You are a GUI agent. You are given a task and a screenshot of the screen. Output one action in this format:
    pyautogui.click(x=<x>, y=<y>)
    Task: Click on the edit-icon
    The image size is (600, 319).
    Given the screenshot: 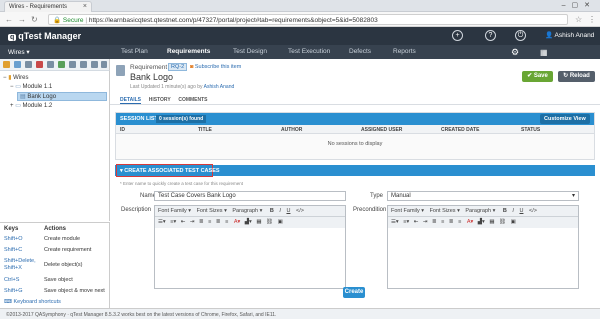 What is the action you would take?
    pyautogui.click(x=28, y=64)
    